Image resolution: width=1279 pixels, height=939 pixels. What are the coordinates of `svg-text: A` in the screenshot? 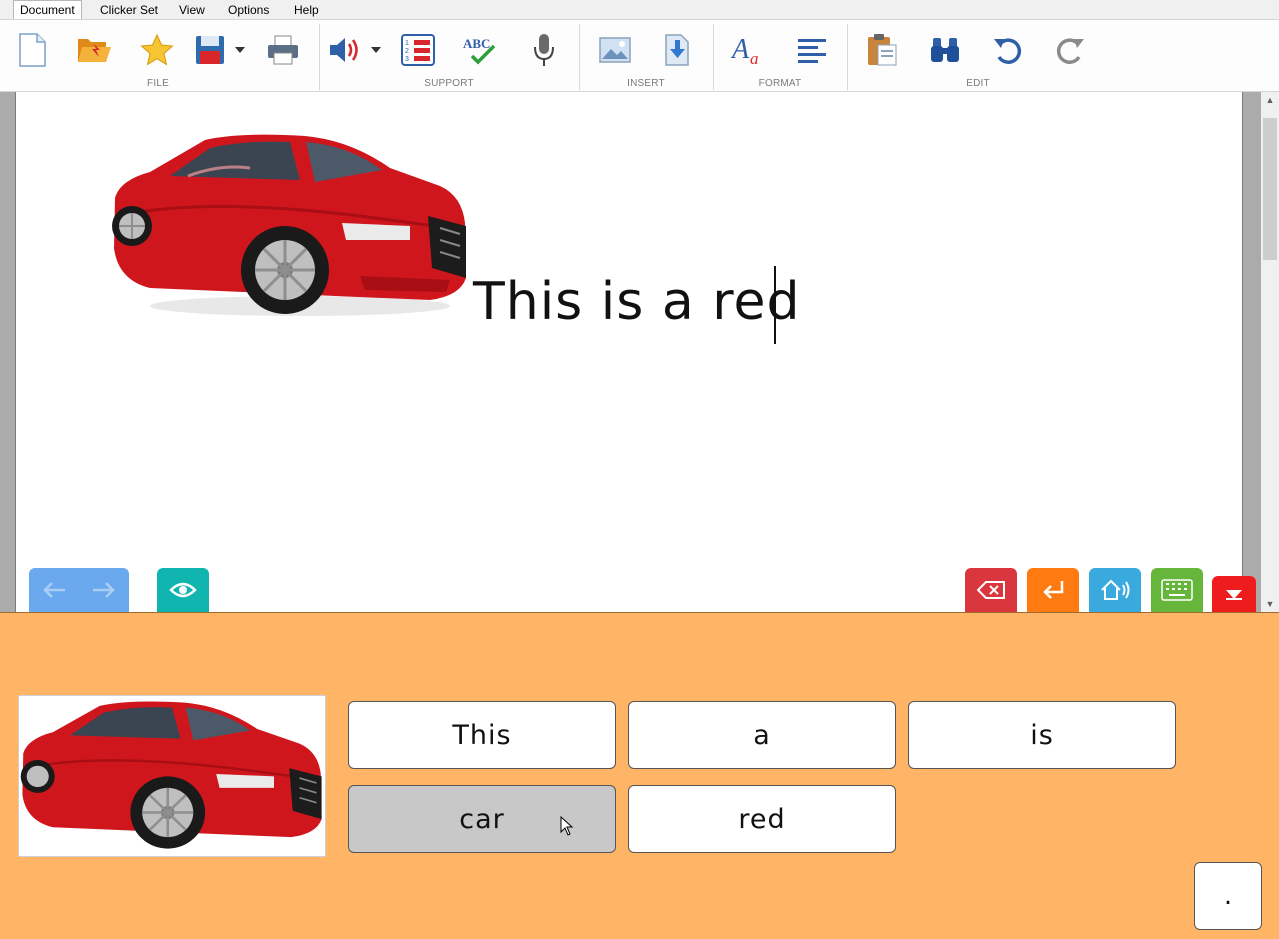 It's located at (740, 49).